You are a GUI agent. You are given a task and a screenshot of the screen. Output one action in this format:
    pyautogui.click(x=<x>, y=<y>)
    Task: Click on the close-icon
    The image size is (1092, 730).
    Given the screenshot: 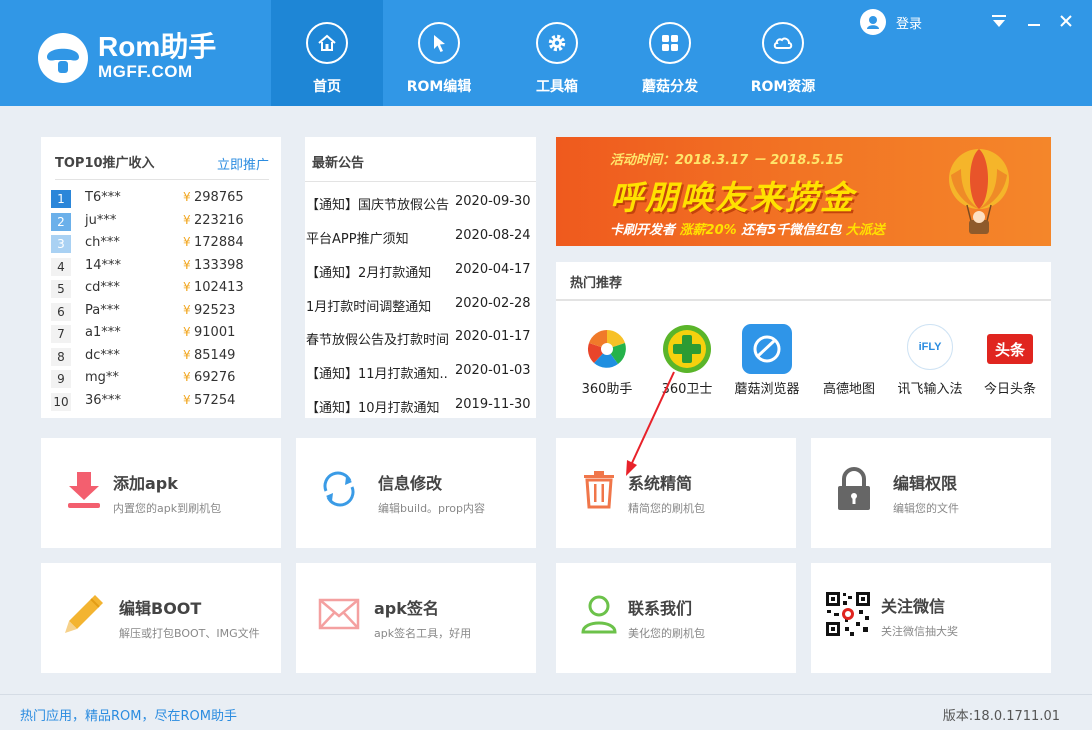 What is the action you would take?
    pyautogui.click(x=1066, y=21)
    